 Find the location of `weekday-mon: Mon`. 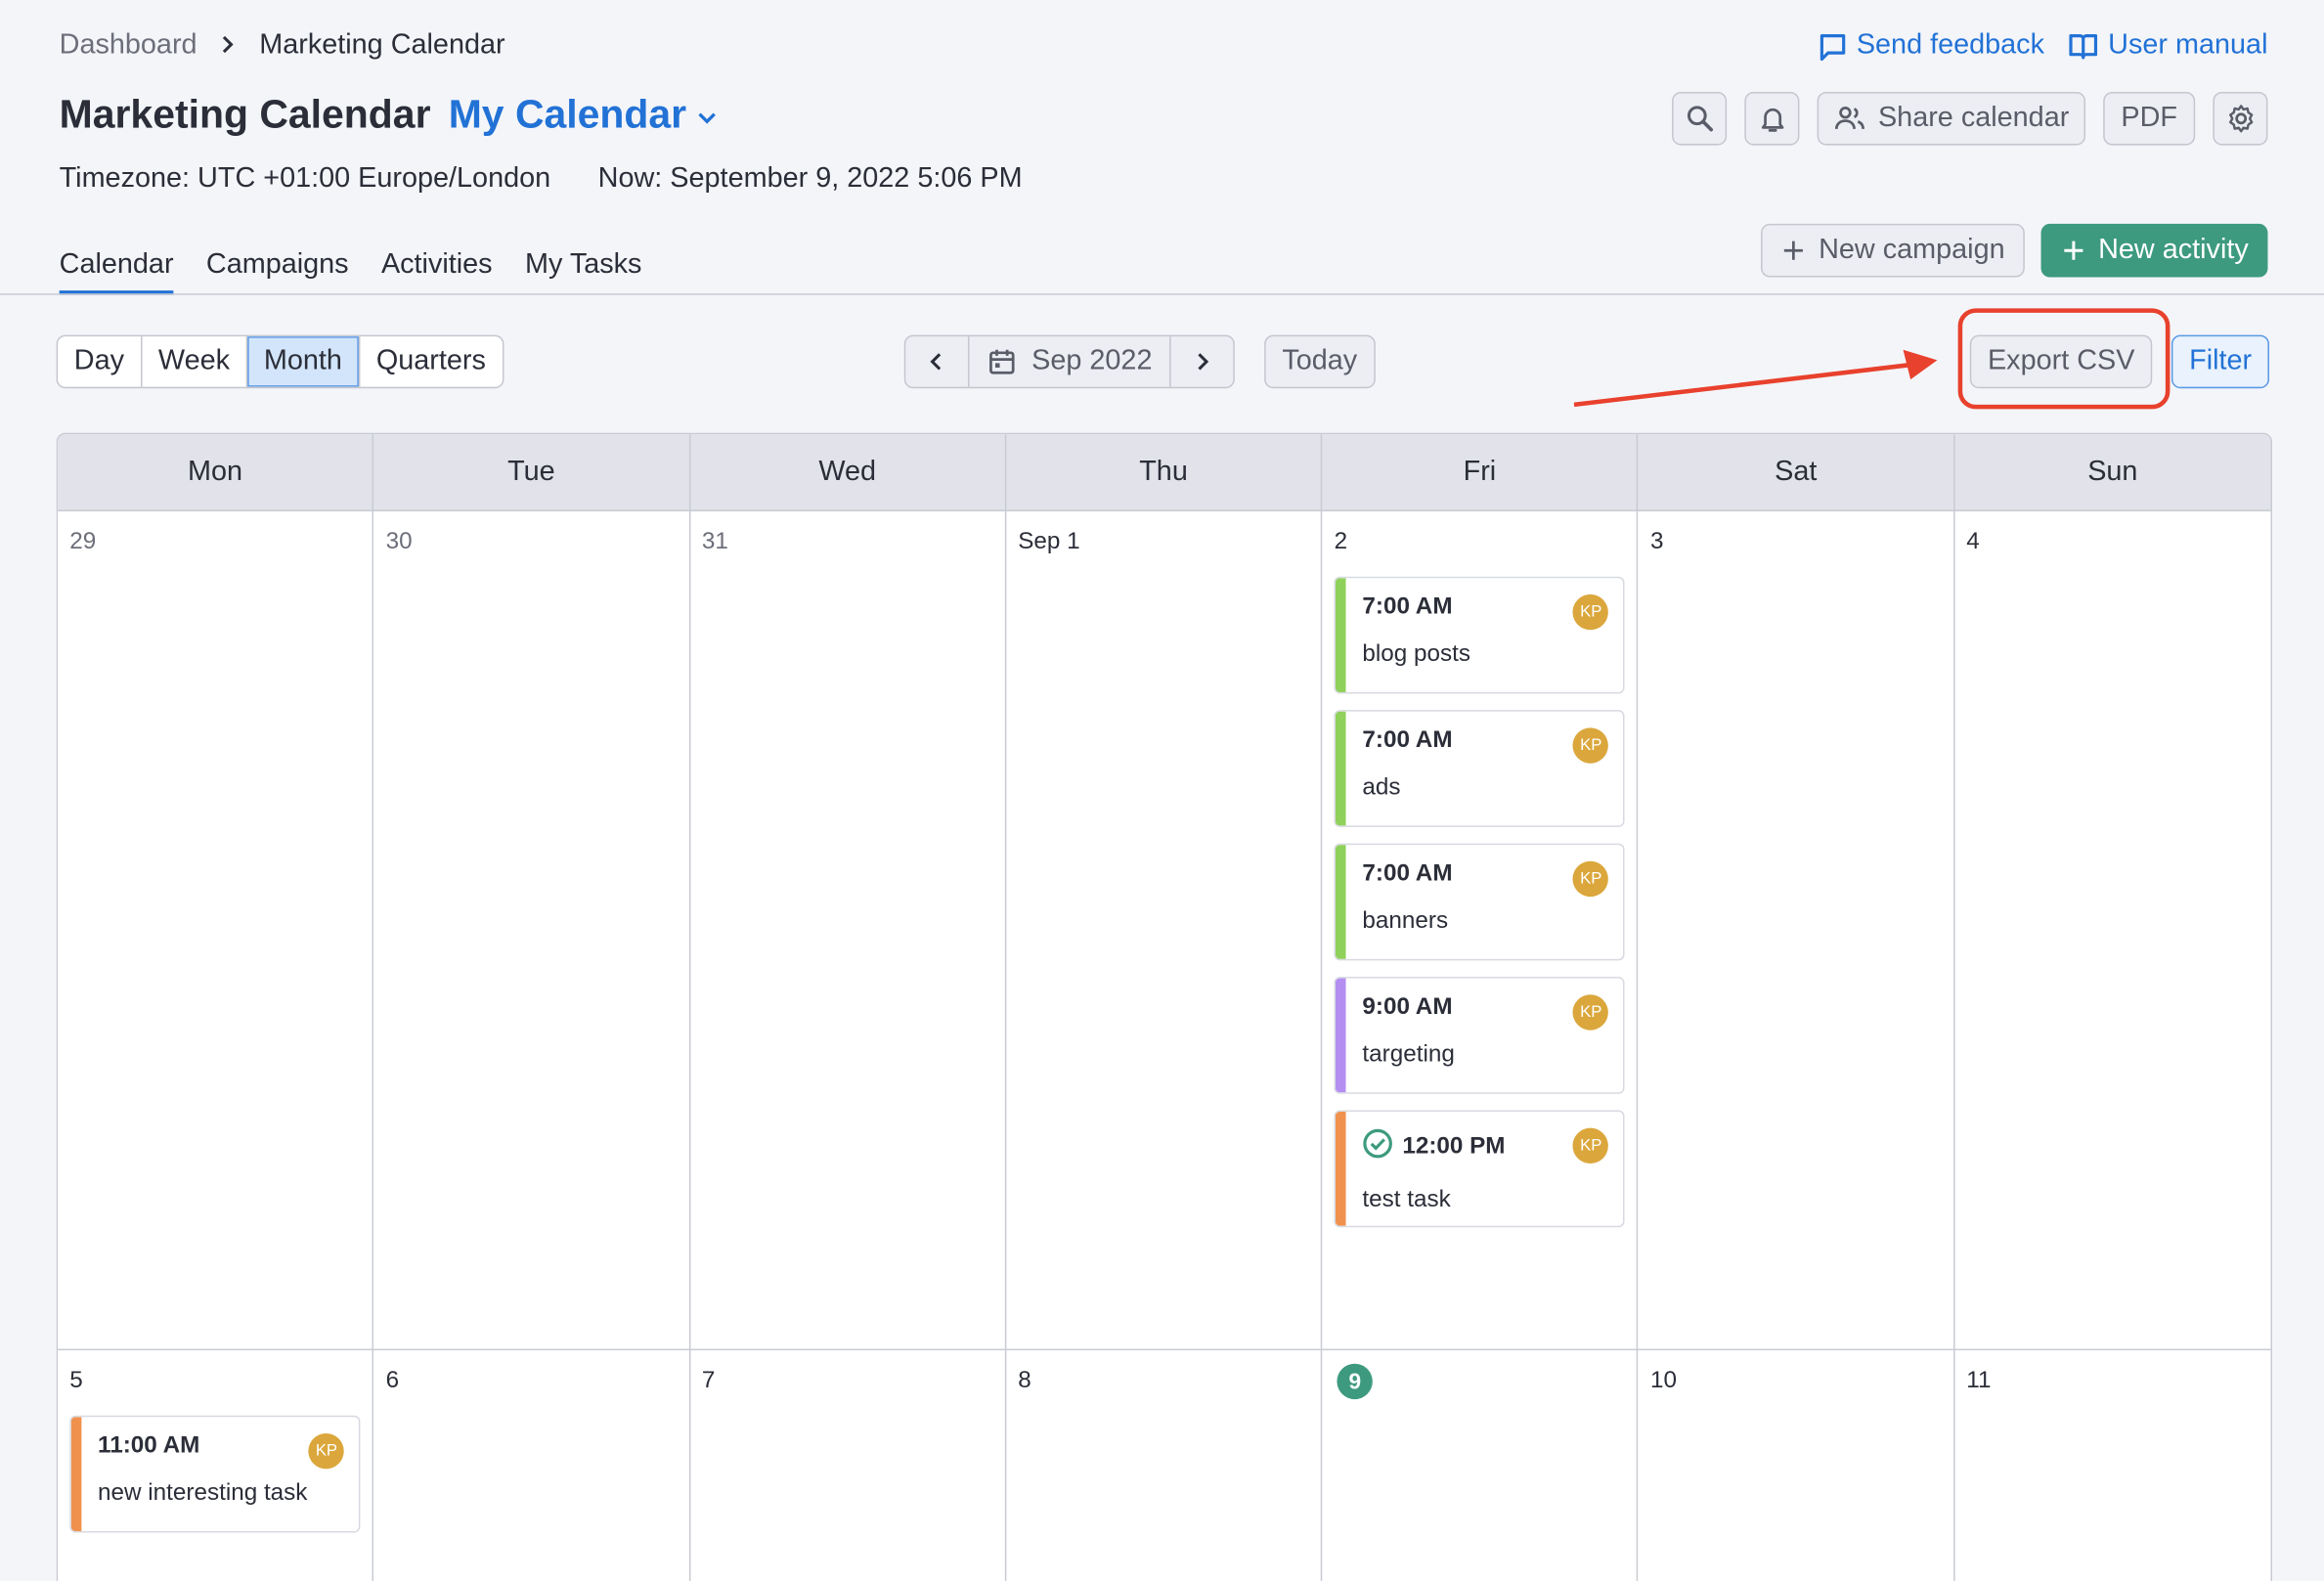

weekday-mon: Mon is located at coordinates (216, 472).